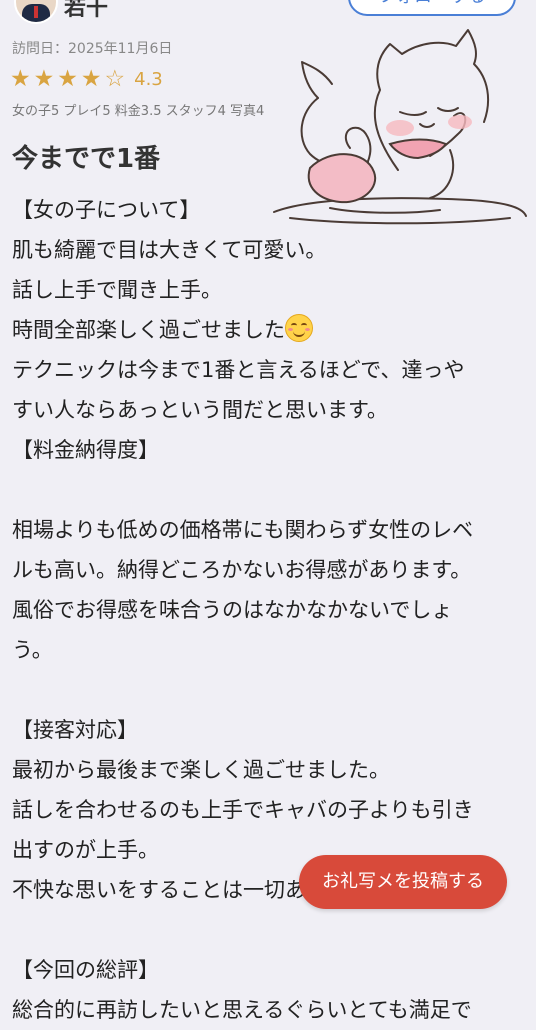  Describe the element at coordinates (403, 882) in the screenshot. I see `post-thank-you-photo-button: お礼写メを投稿する` at that location.